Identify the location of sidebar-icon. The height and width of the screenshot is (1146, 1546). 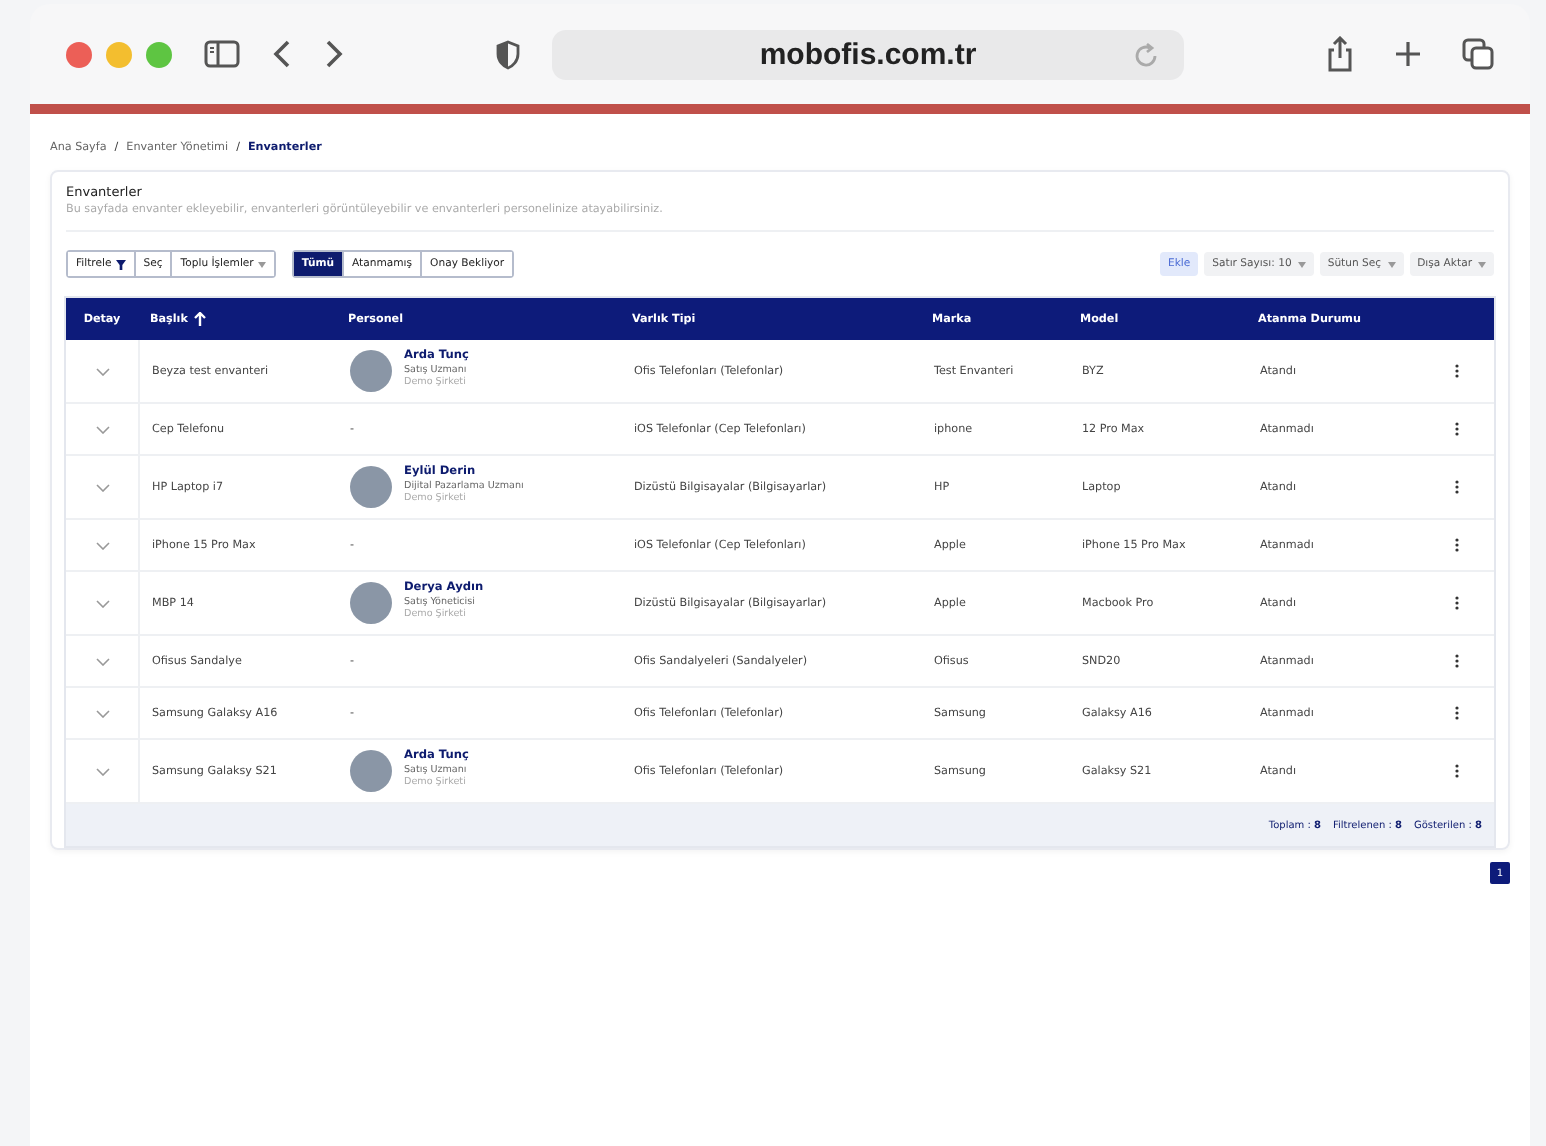
(222, 54).